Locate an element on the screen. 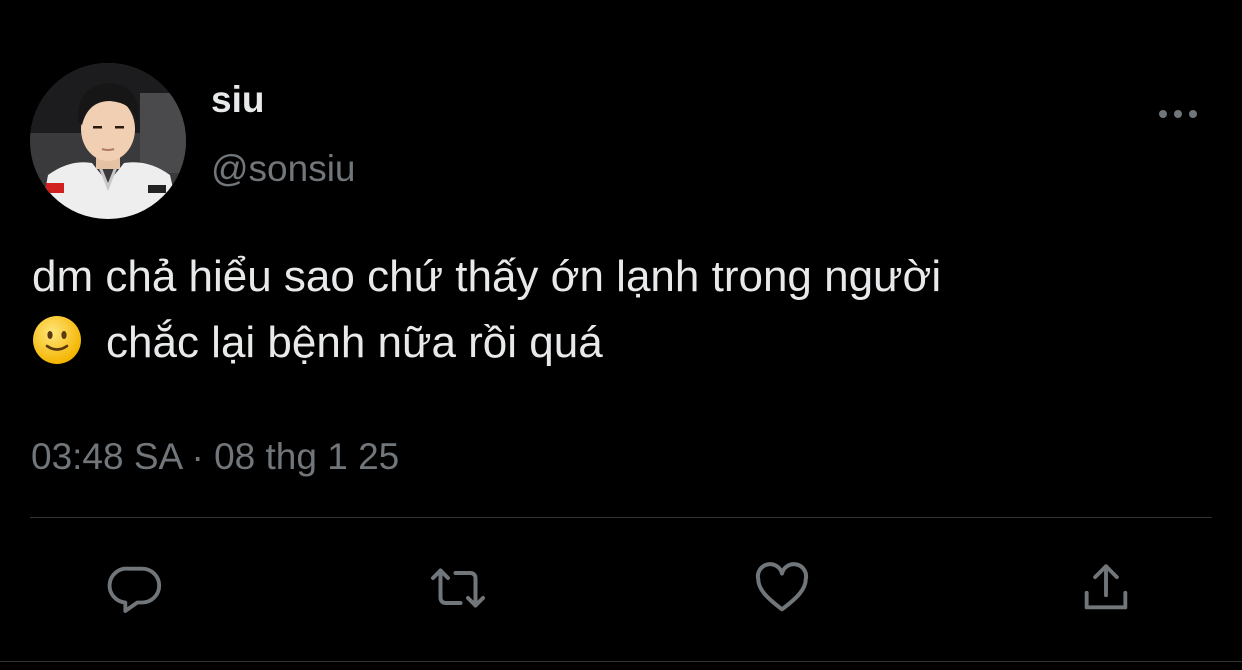  like-icon is located at coordinates (782, 587).